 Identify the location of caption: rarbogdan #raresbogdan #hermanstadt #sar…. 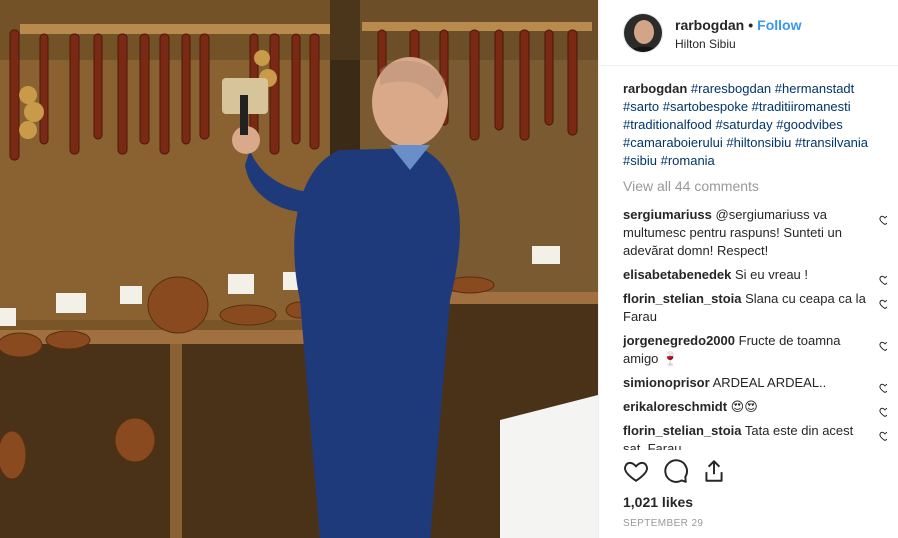
(755, 125).